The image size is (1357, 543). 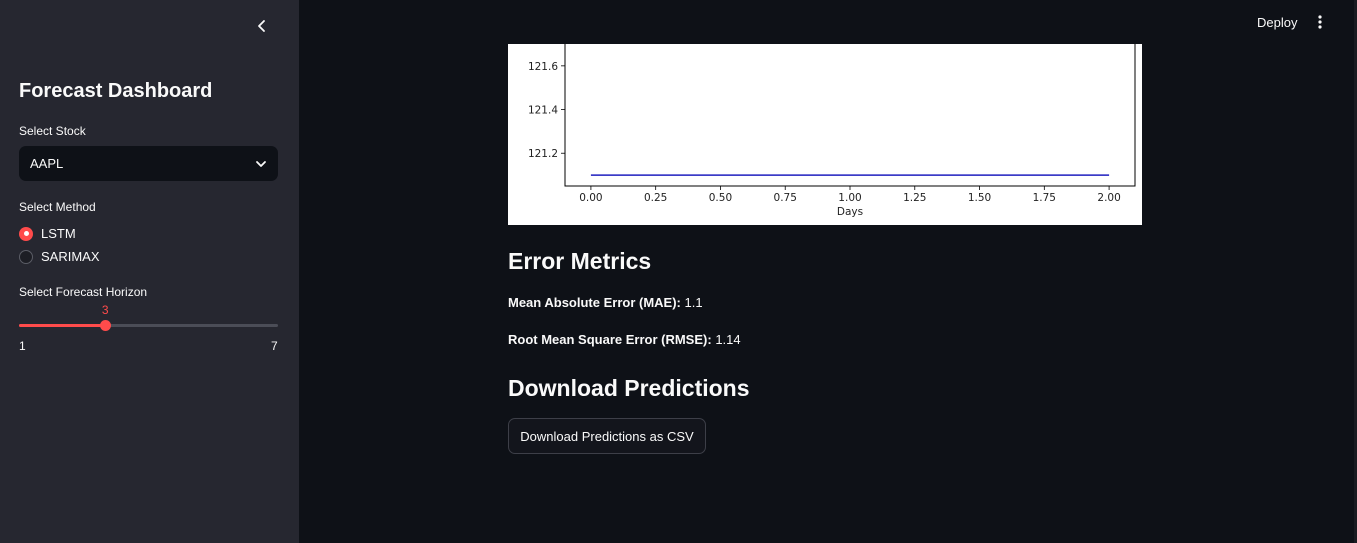 What do you see at coordinates (979, 198) in the screenshot?
I see `x-tick-label: 1.50` at bounding box center [979, 198].